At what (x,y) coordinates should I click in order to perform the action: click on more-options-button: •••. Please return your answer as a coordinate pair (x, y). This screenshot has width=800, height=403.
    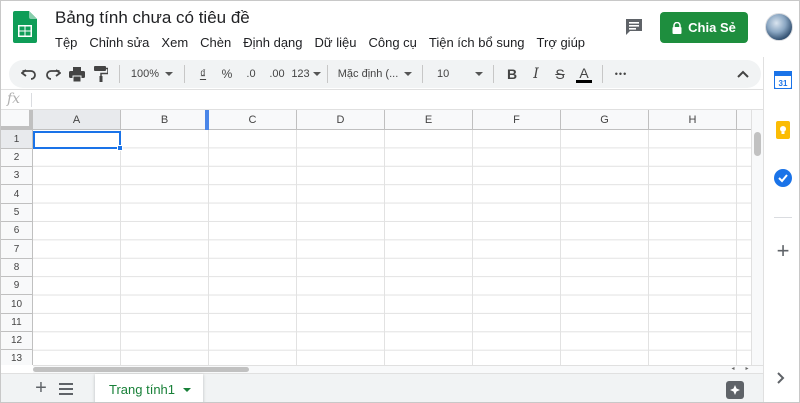
    Looking at the image, I should click on (621, 74).